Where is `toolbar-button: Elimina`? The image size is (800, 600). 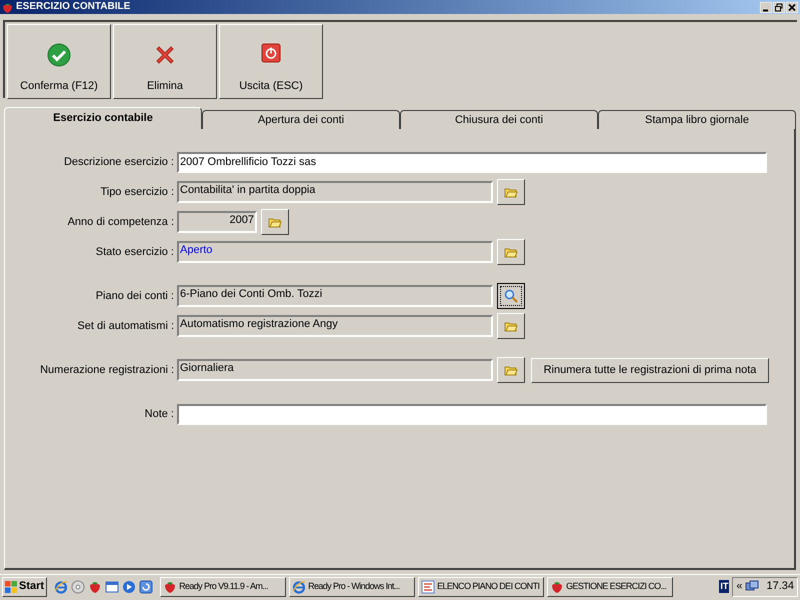 toolbar-button: Elimina is located at coordinates (165, 61).